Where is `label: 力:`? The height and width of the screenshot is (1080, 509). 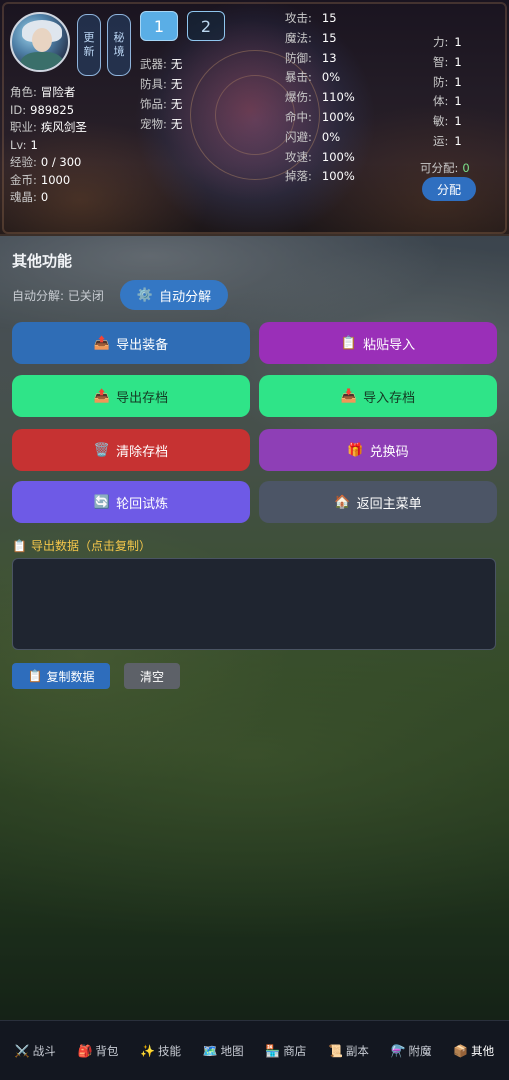 label: 力: is located at coordinates (441, 42).